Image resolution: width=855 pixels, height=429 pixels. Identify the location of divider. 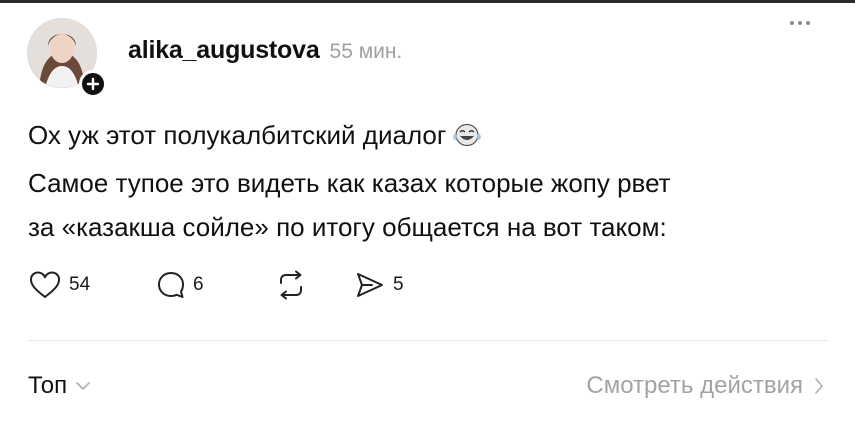
(428, 340).